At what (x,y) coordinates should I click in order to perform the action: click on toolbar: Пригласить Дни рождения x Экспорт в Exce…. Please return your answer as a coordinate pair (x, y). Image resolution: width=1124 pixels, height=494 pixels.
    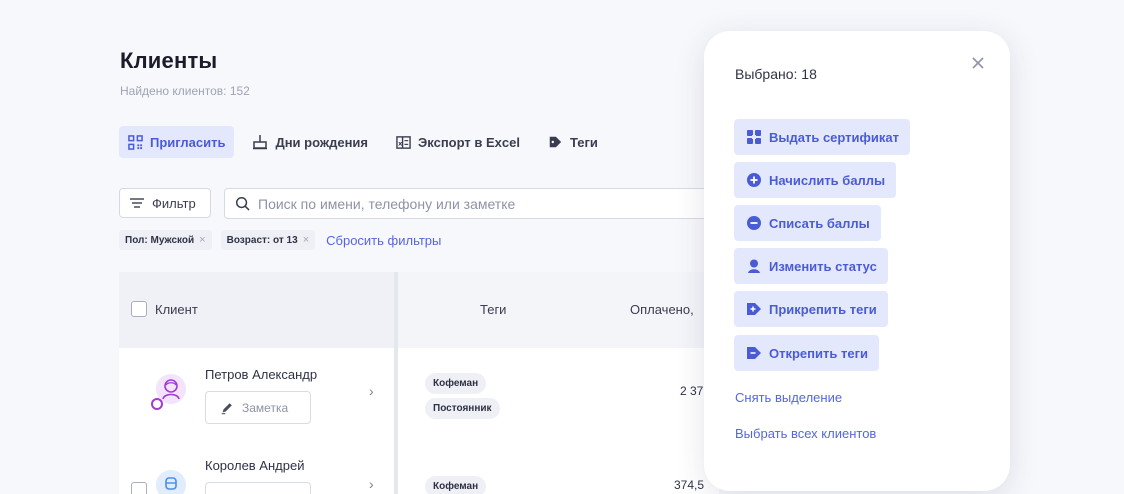
    Looking at the image, I should click on (363, 142).